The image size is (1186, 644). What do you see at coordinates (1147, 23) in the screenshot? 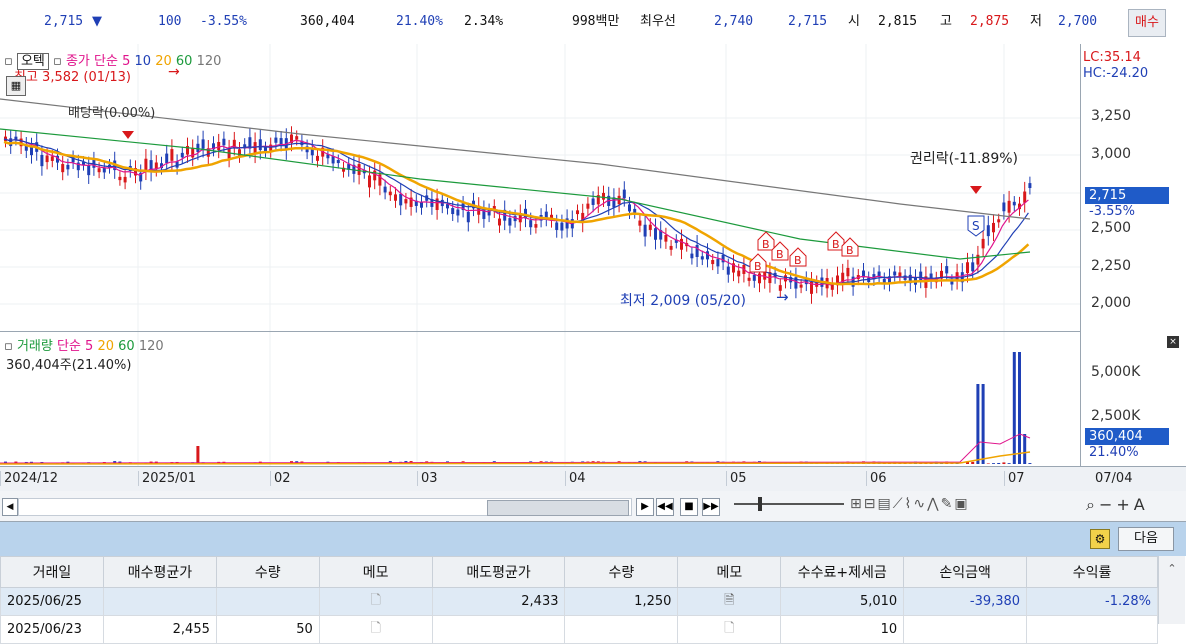
I see `buy-button: 매수` at bounding box center [1147, 23].